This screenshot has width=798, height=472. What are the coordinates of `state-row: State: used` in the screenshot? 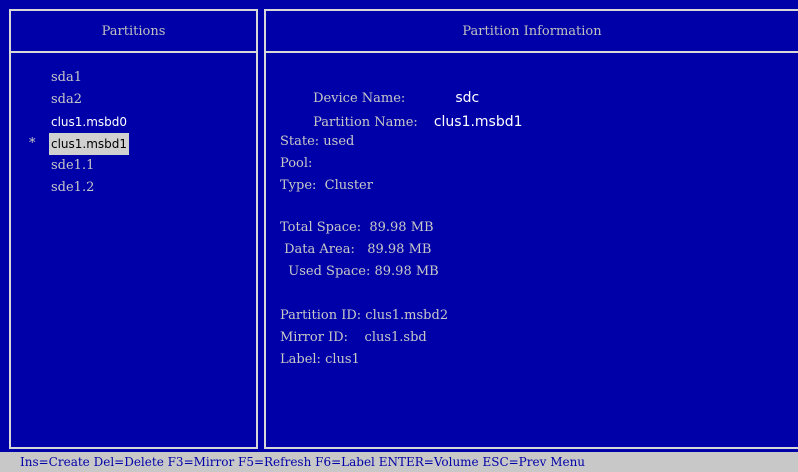 It's located at (317, 141).